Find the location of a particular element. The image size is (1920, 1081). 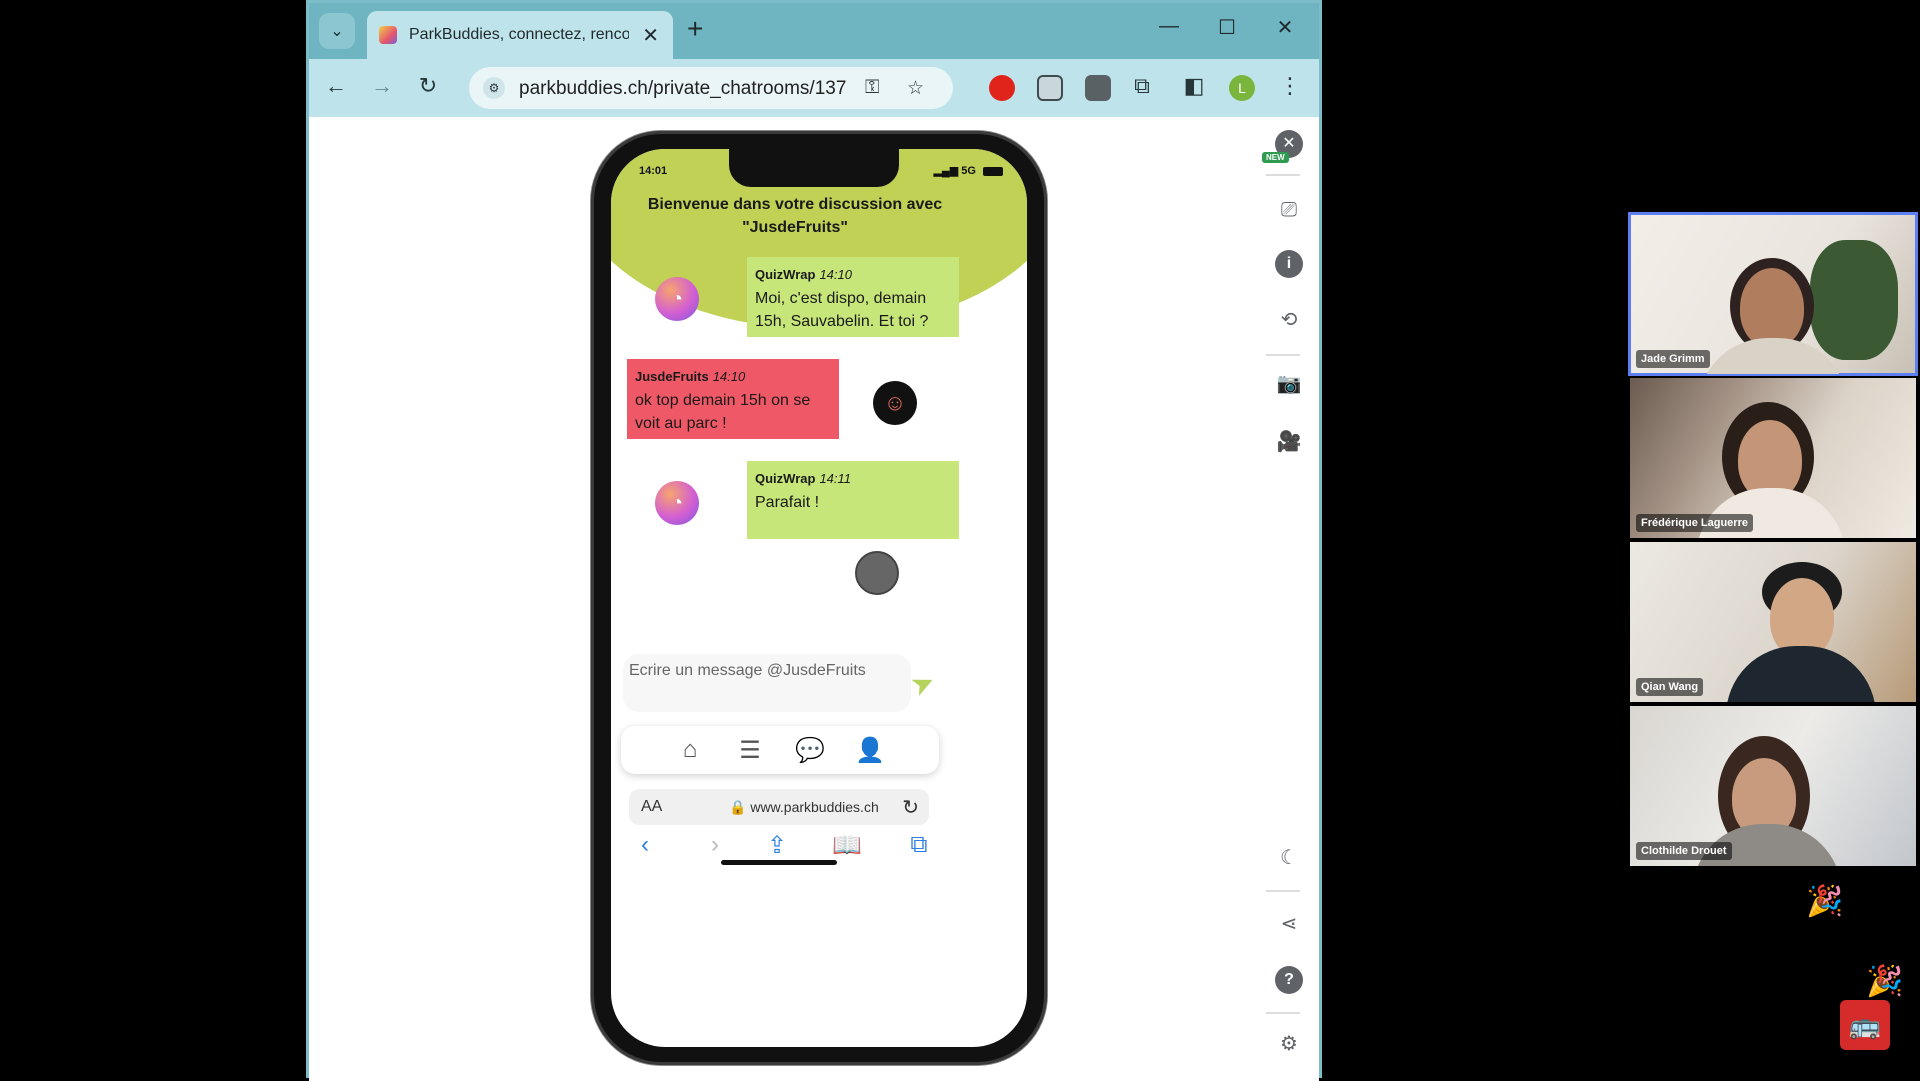

new-tab-button: + is located at coordinates (695, 29).